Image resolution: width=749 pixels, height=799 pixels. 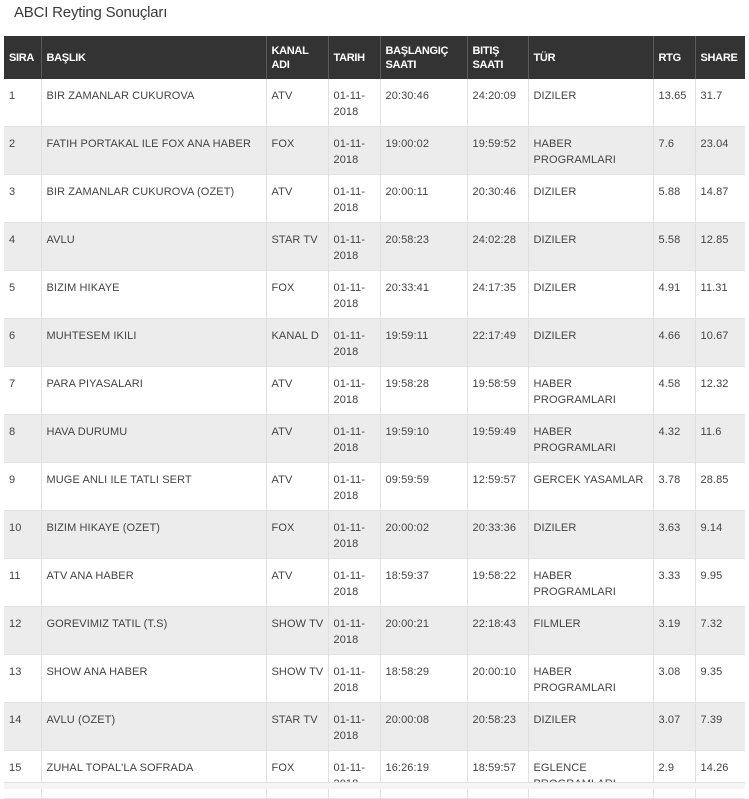 What do you see at coordinates (154, 678) in the screenshot?
I see `cell-title: SHOW ANA HABER` at bounding box center [154, 678].